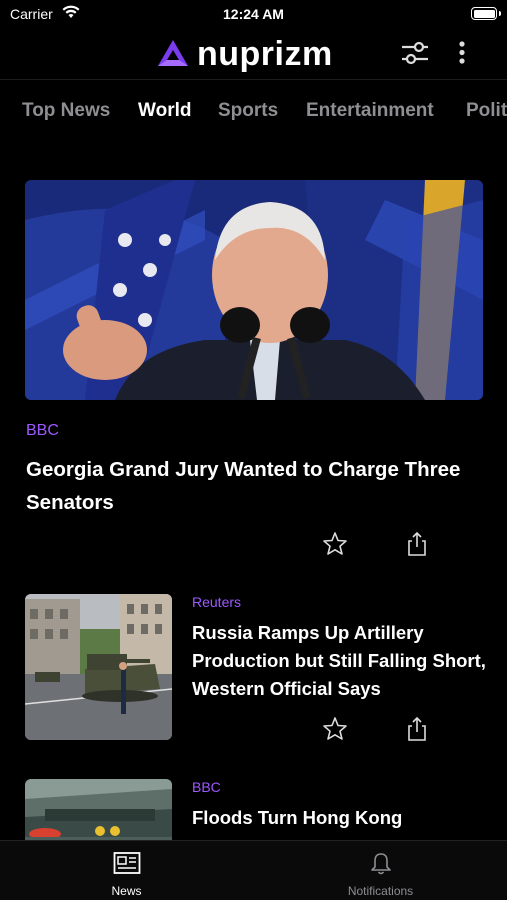 The image size is (507, 900). I want to click on status-bar: Carrier 12:24 AM, so click(253, 14).